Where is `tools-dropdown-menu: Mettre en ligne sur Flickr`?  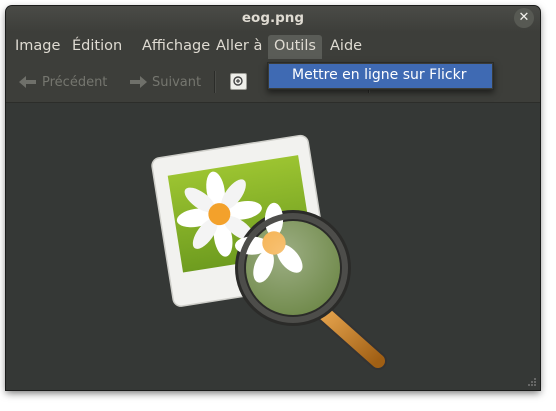
tools-dropdown-menu: Mettre en ligne sur Flickr is located at coordinates (380, 76).